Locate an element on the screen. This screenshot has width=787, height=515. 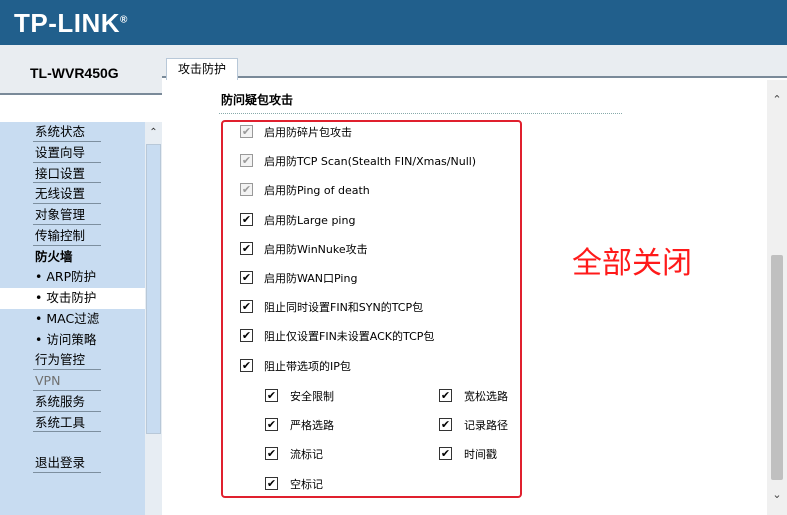
sidebar-item: 系统状态 is located at coordinates (72, 132).